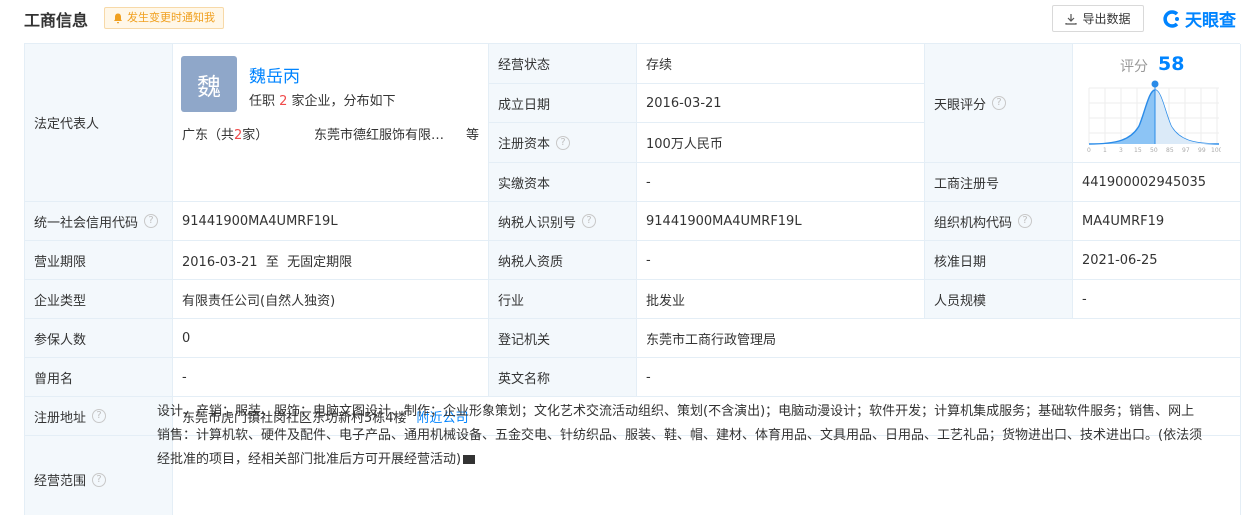 The width and height of the screenshot is (1254, 515). I want to click on rep-region-suffix: 家）, so click(255, 135).